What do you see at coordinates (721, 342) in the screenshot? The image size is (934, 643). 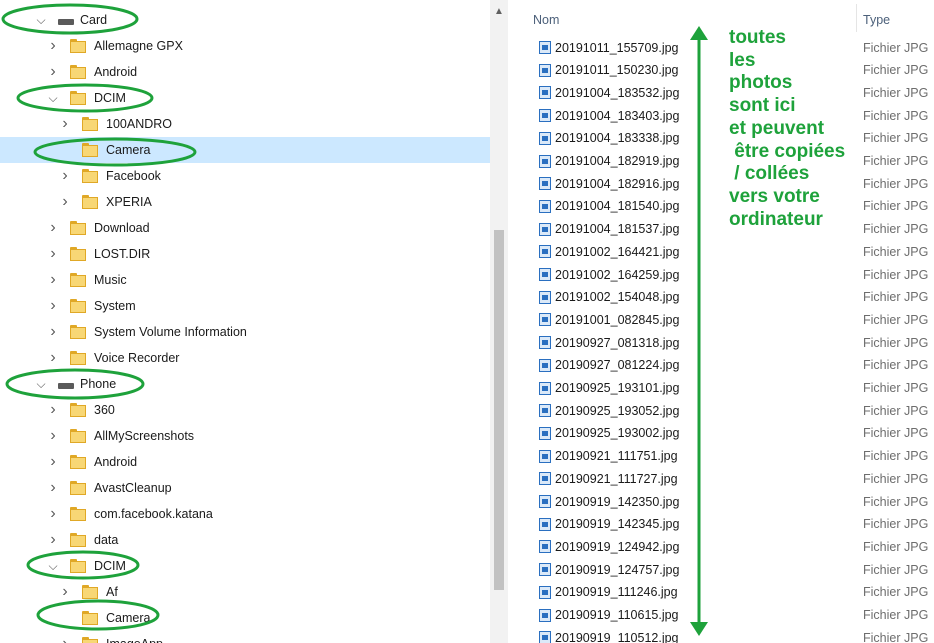 I see `file-row: 20190927_081318.jpg Fichier JPG` at bounding box center [721, 342].